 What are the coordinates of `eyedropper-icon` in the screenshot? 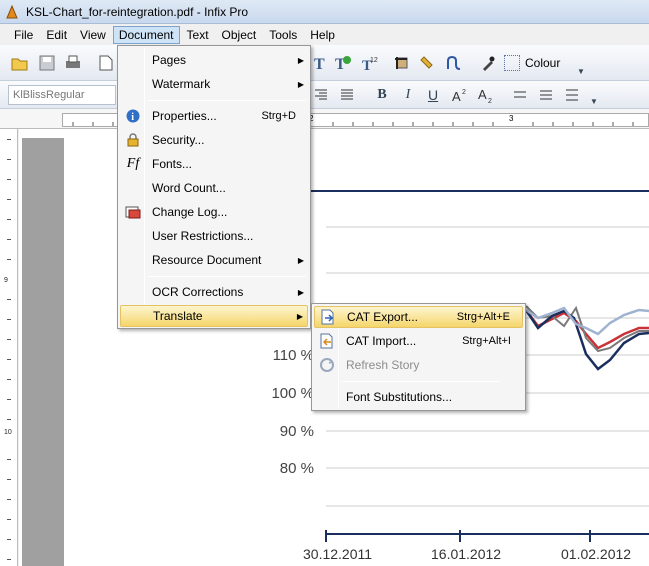 It's located at (488, 63).